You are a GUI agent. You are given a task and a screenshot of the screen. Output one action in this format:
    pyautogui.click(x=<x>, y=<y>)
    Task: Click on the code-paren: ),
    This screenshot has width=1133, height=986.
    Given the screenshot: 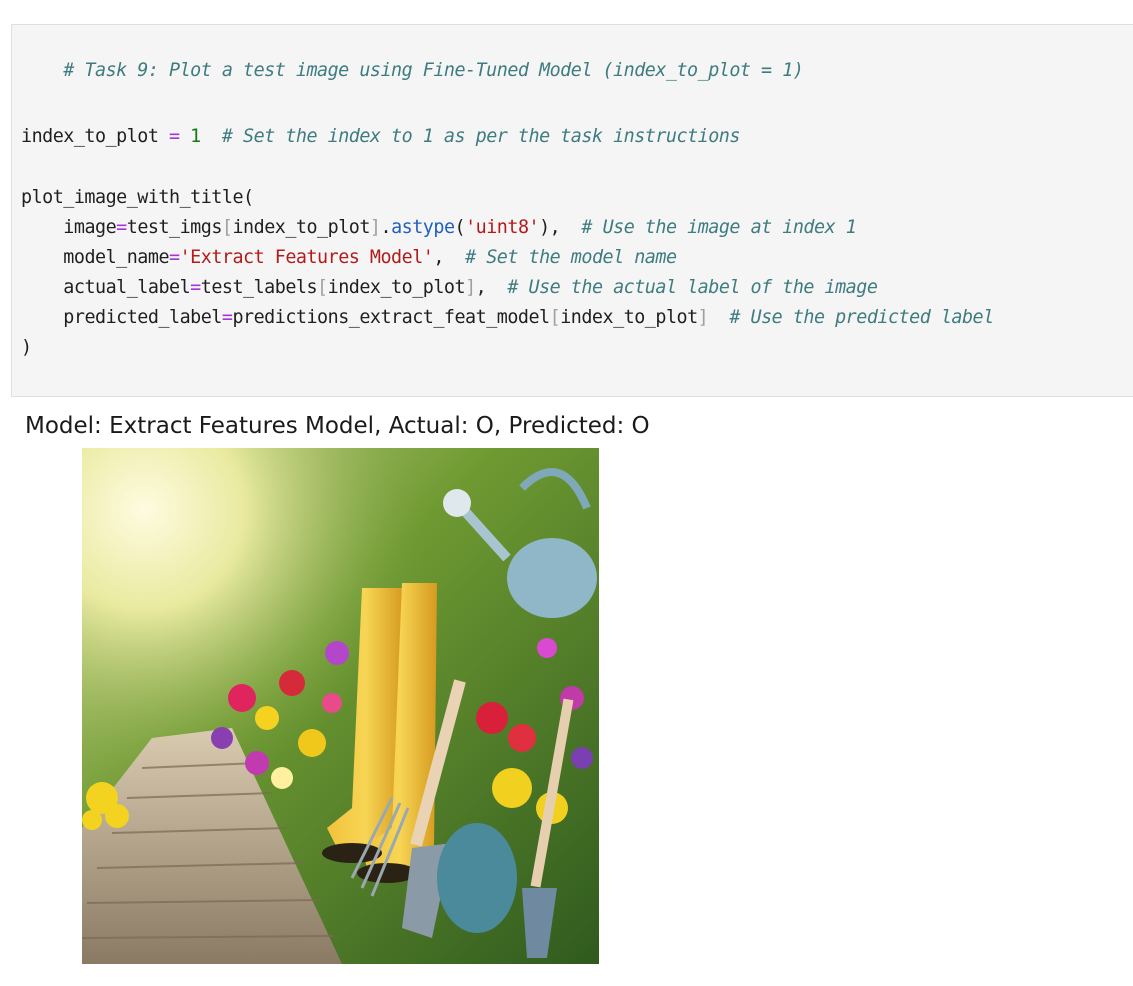 What is the action you would take?
    pyautogui.click(x=550, y=227)
    